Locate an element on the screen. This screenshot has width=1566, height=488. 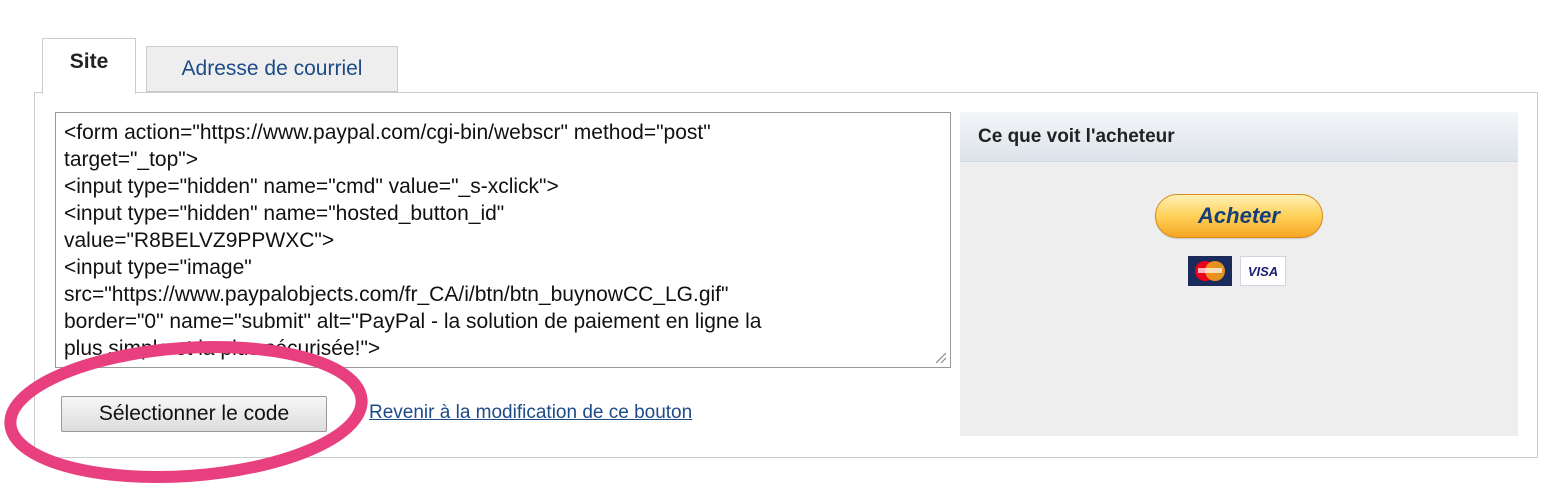
card-logos: VISA is located at coordinates (1237, 271).